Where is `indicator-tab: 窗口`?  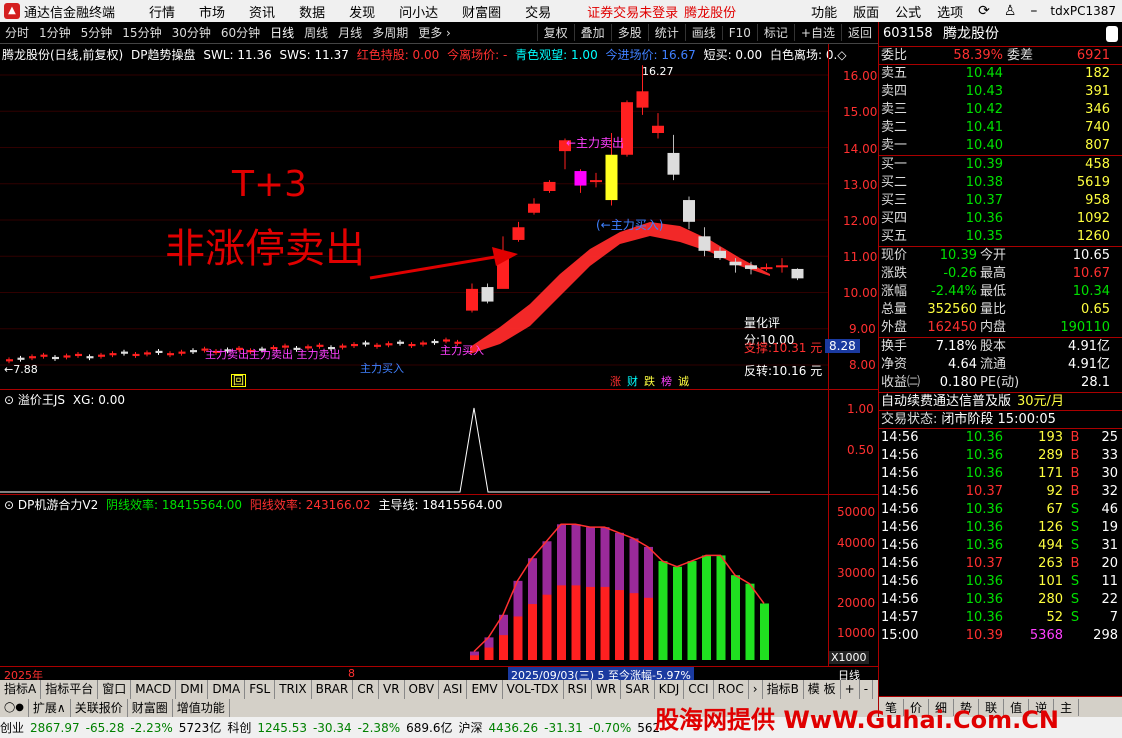 indicator-tab: 窗口 is located at coordinates (115, 689).